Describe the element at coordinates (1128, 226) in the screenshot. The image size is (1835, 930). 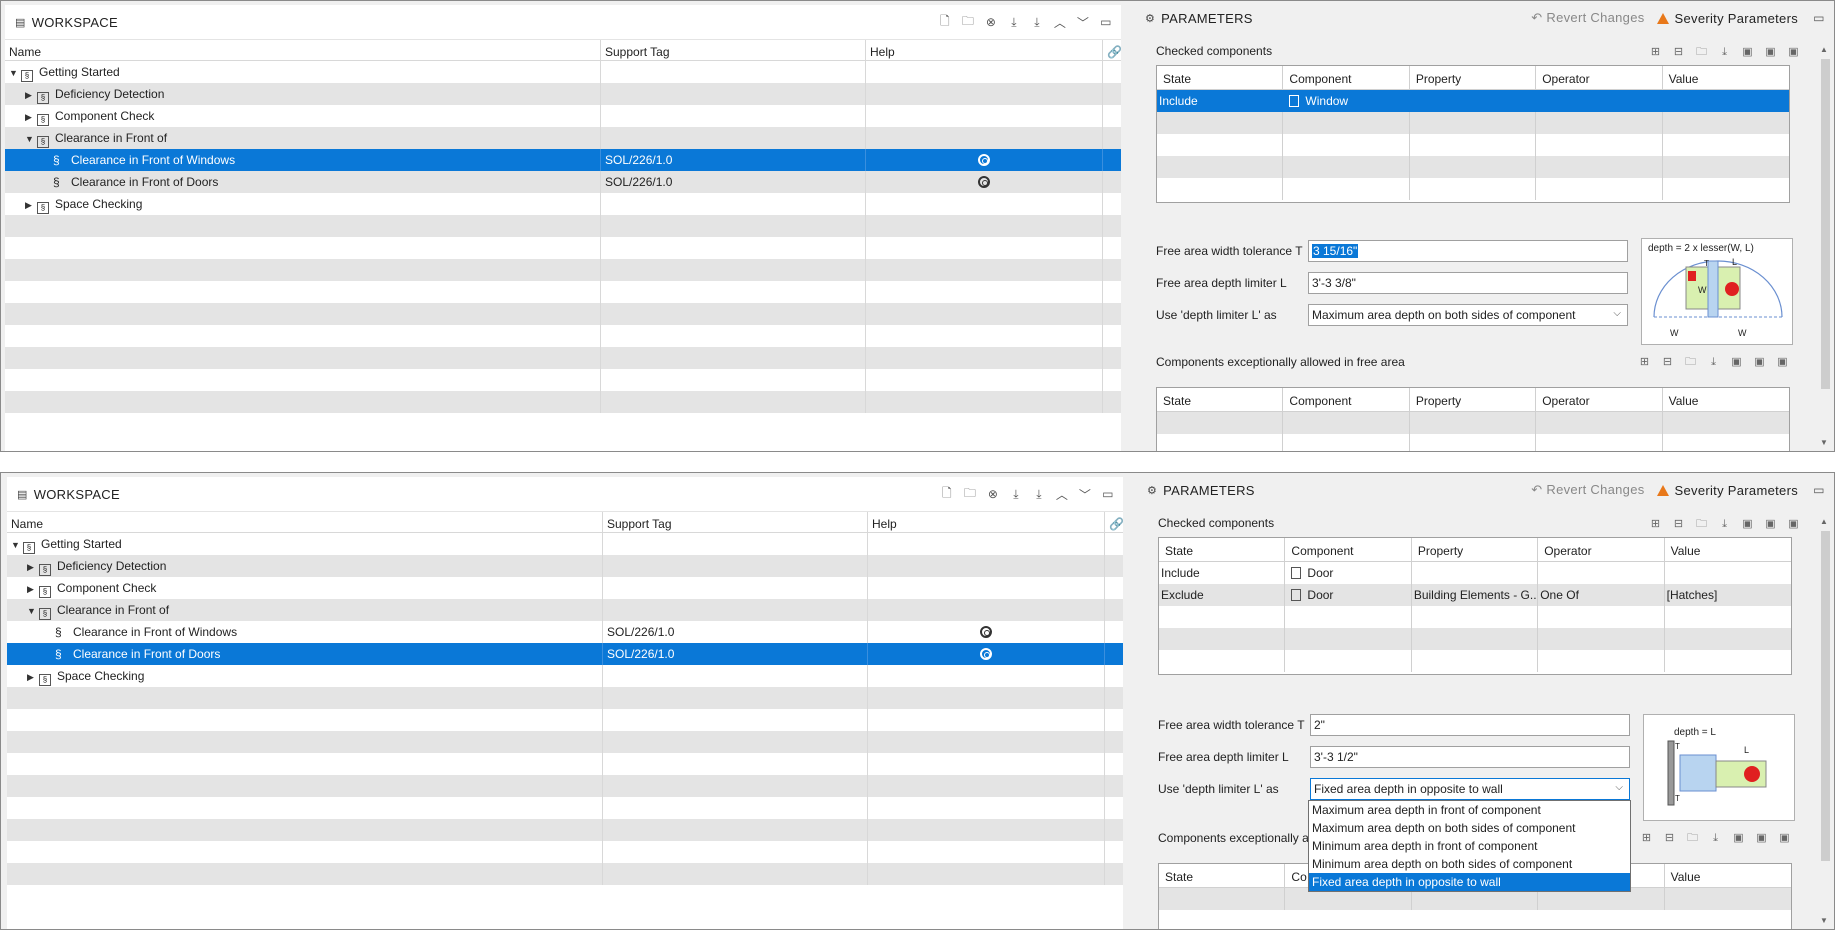
I see `splitter` at that location.